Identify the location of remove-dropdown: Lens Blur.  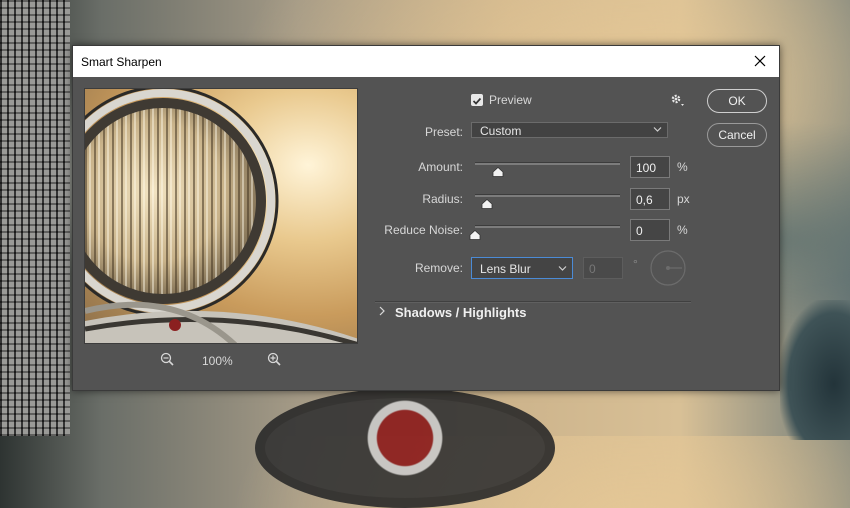
(522, 268).